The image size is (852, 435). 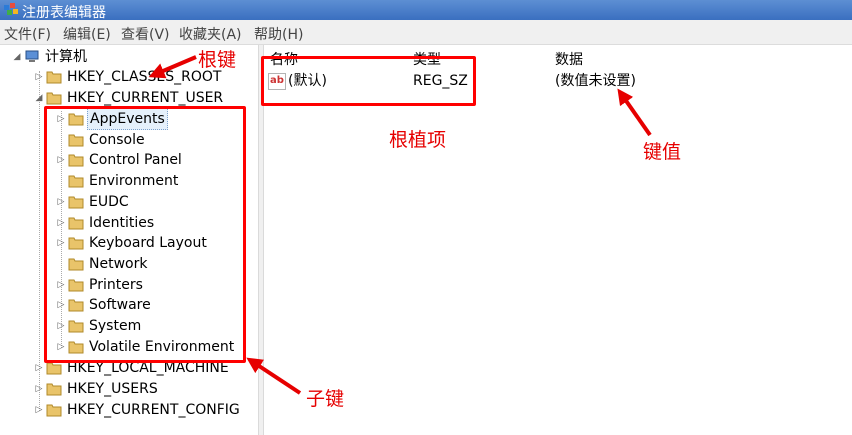 I want to click on arrow-subkey, so click(x=274, y=376).